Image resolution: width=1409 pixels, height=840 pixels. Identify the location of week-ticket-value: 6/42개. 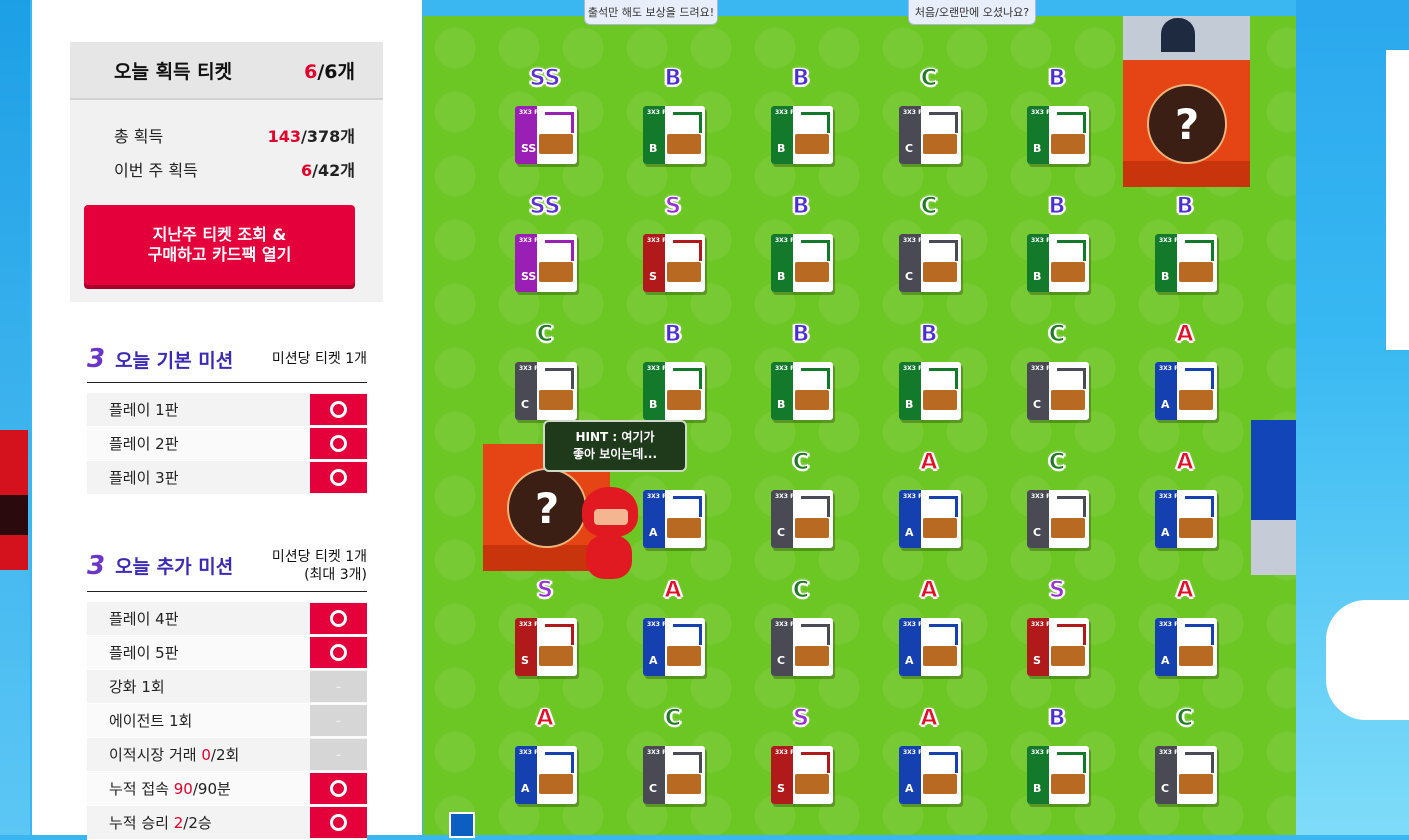
(328, 170).